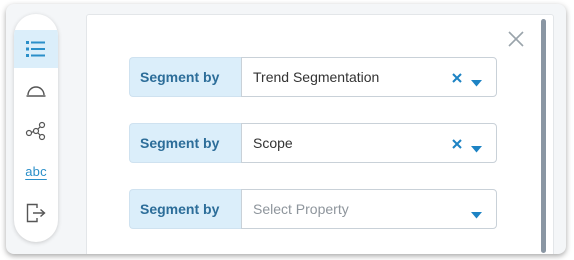 This screenshot has height=260, width=574. What do you see at coordinates (273, 143) in the screenshot?
I see `segment-value: Scope` at bounding box center [273, 143].